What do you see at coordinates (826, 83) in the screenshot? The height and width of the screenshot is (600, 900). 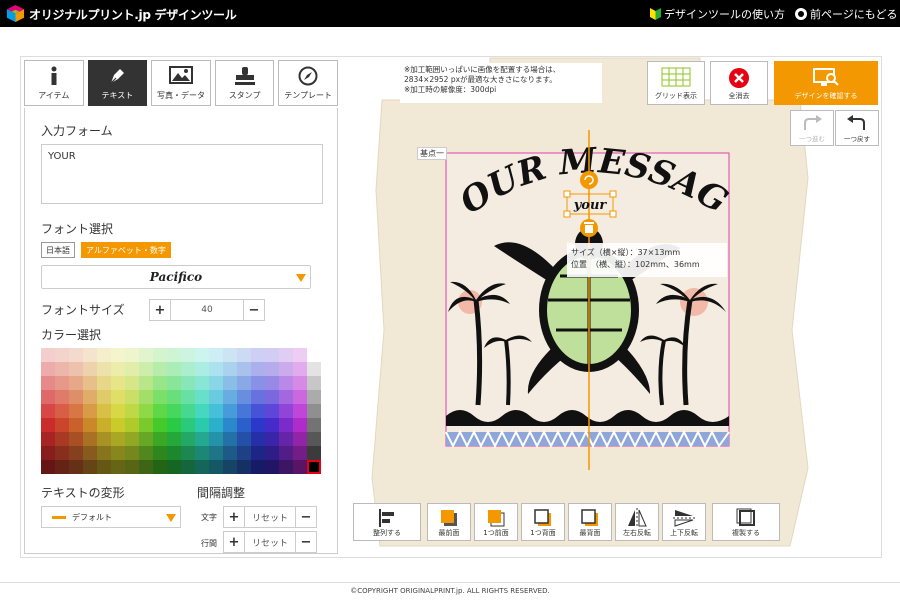 I see `confirm-design-button: デザインを確認する` at bounding box center [826, 83].